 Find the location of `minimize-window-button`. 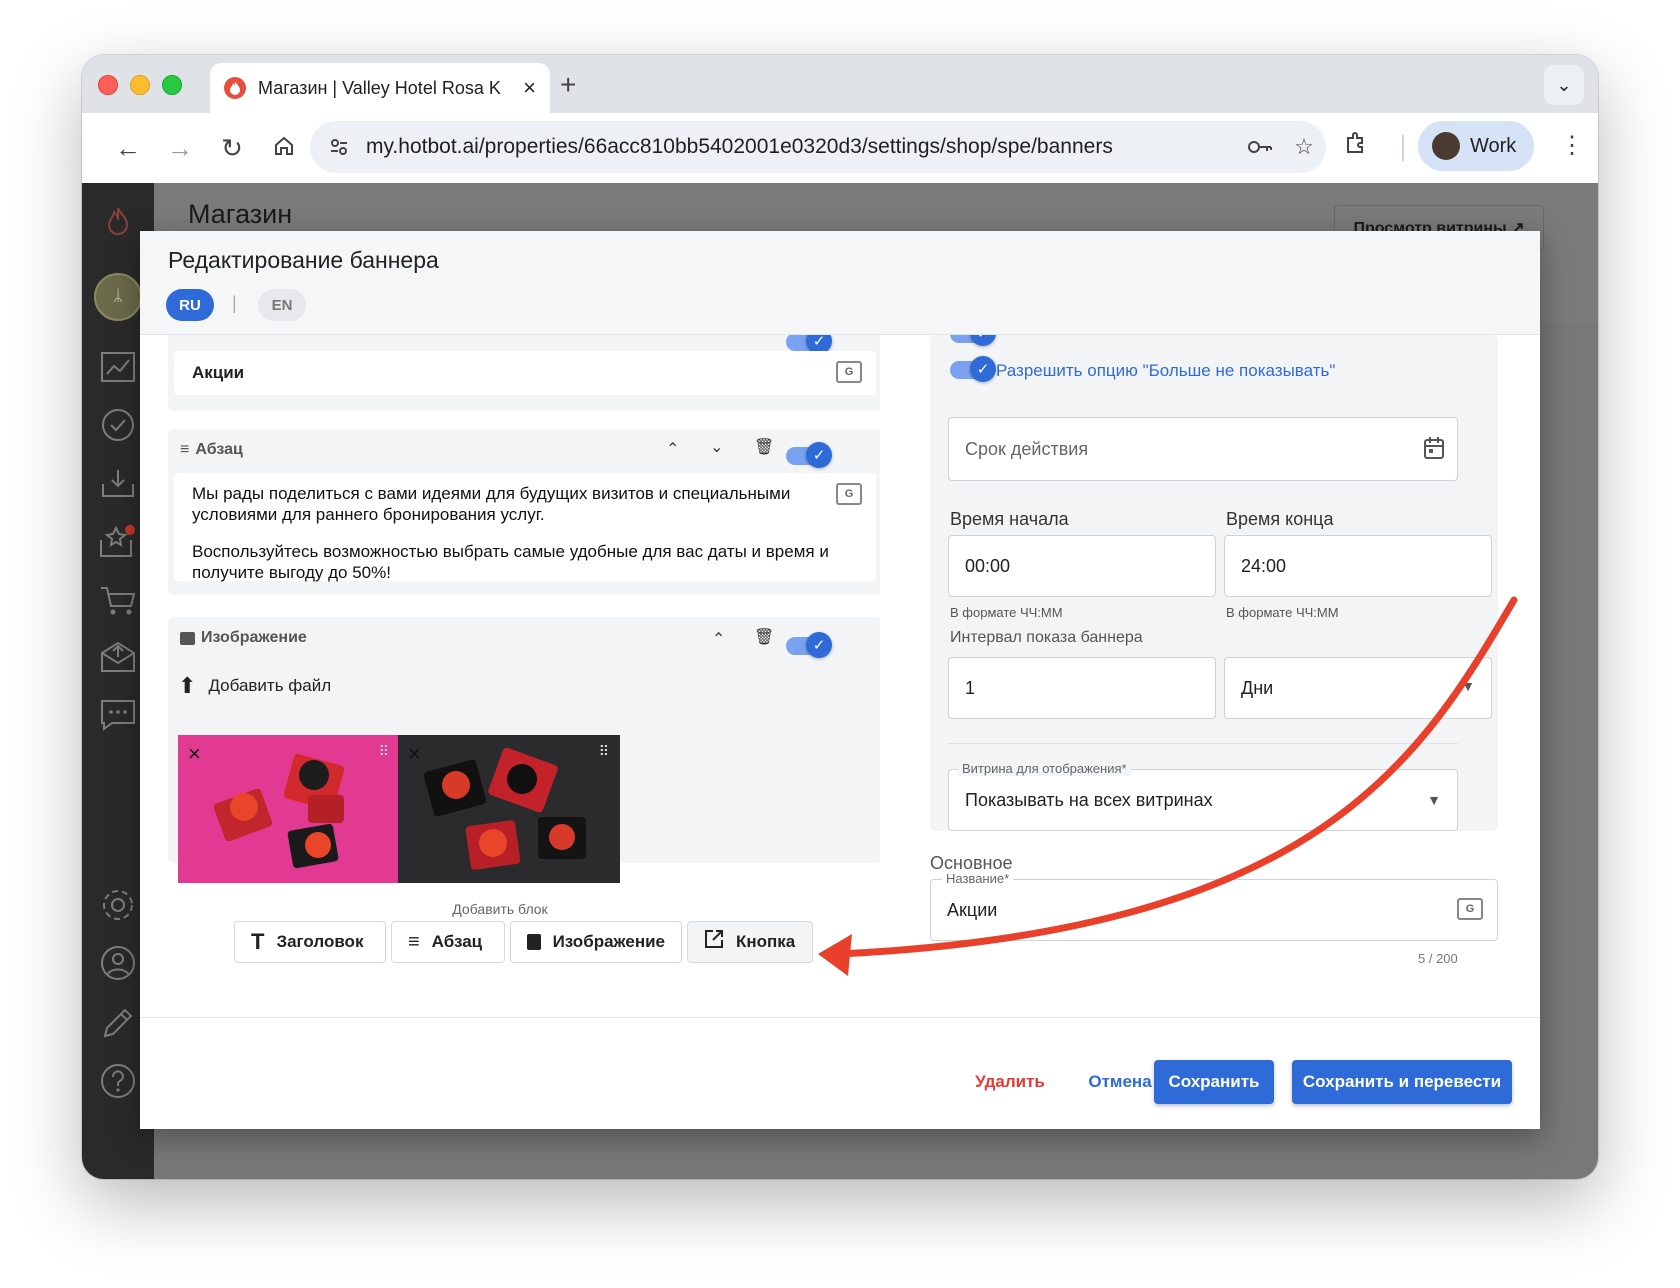

minimize-window-button is located at coordinates (140, 85).